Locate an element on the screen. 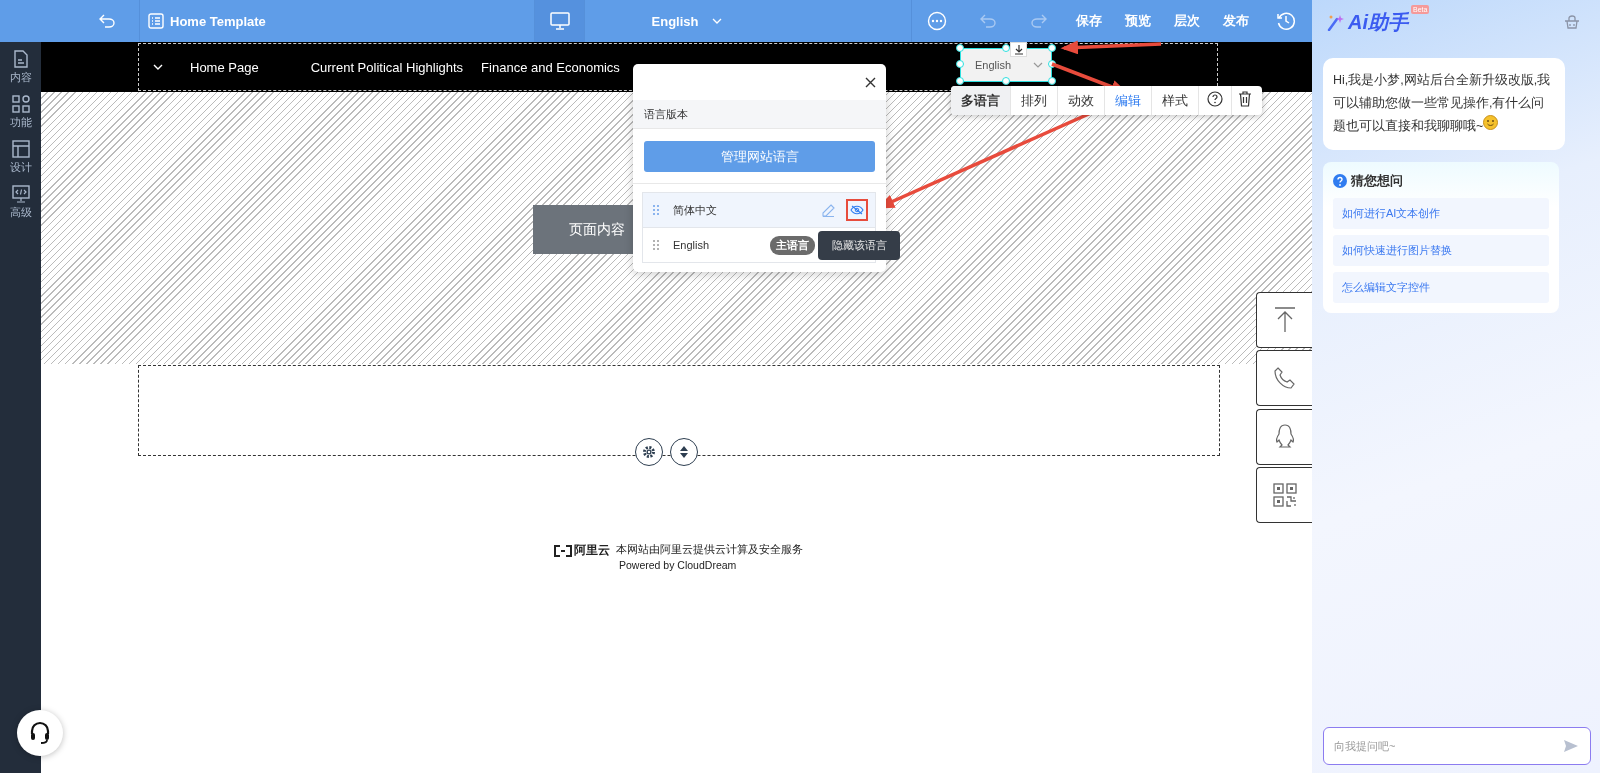  suggestion-item: 如何快速进行图片替换 is located at coordinates (1441, 250).